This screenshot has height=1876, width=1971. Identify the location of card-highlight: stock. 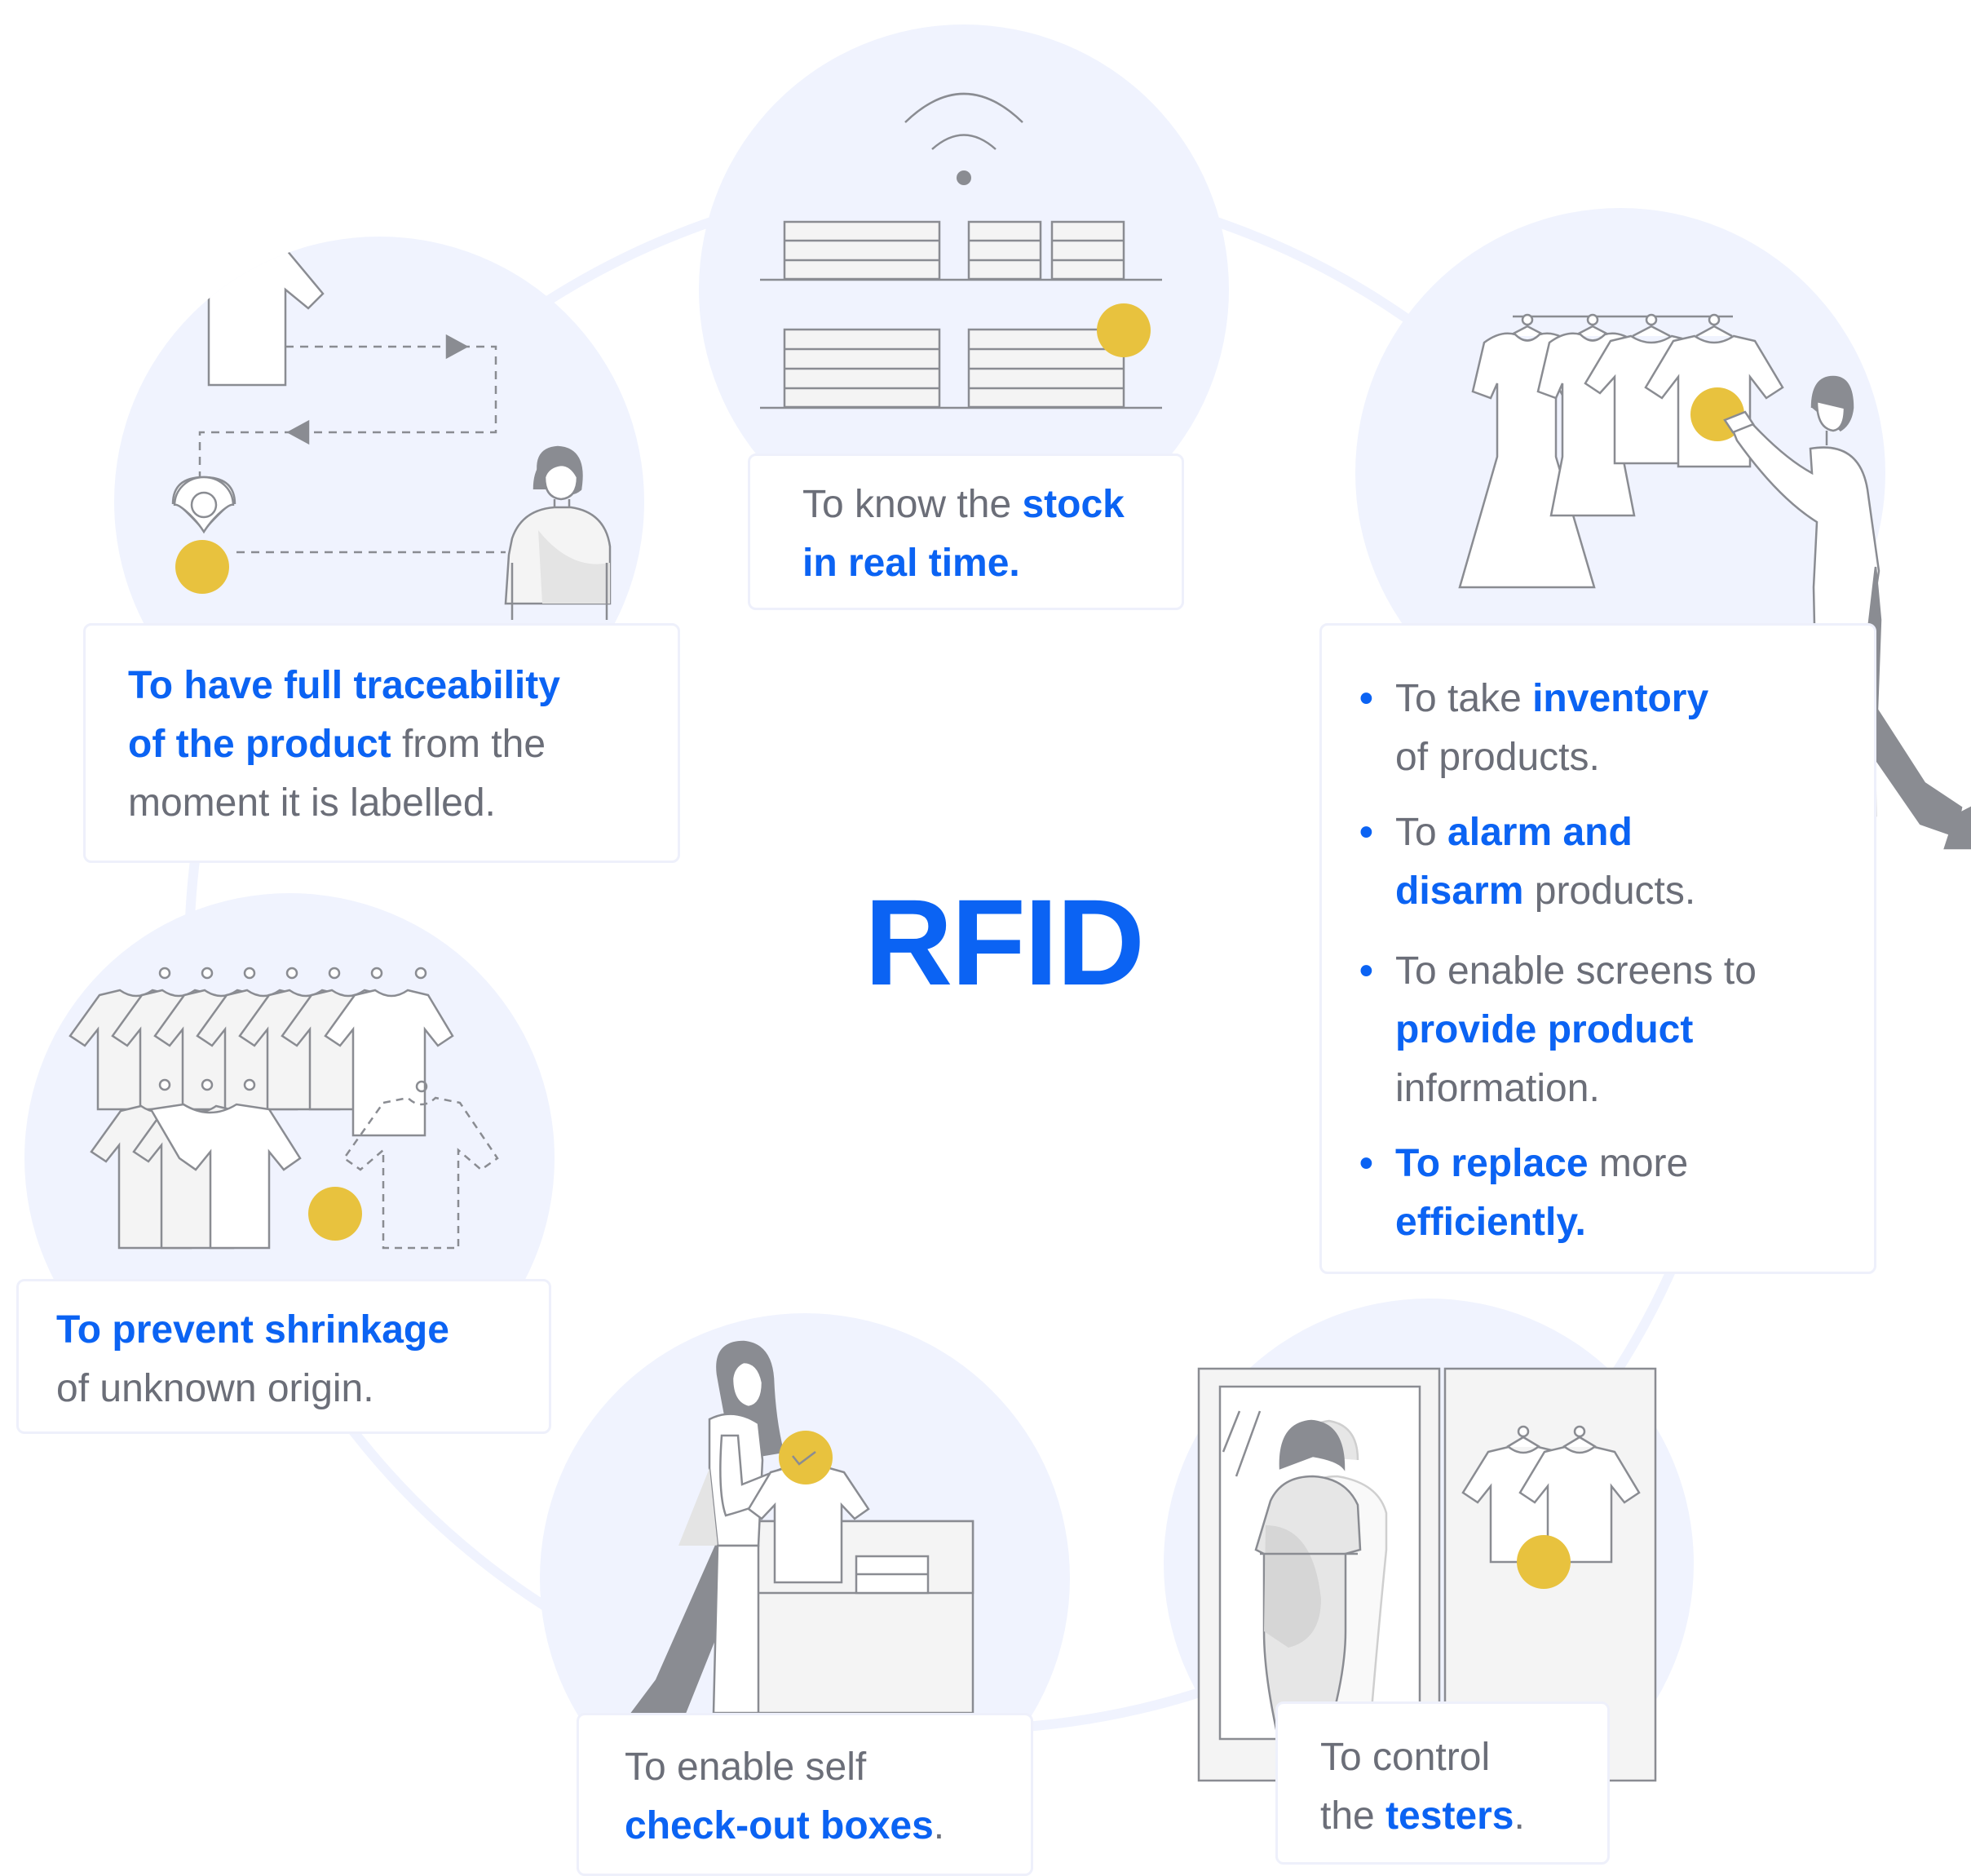
(1073, 504).